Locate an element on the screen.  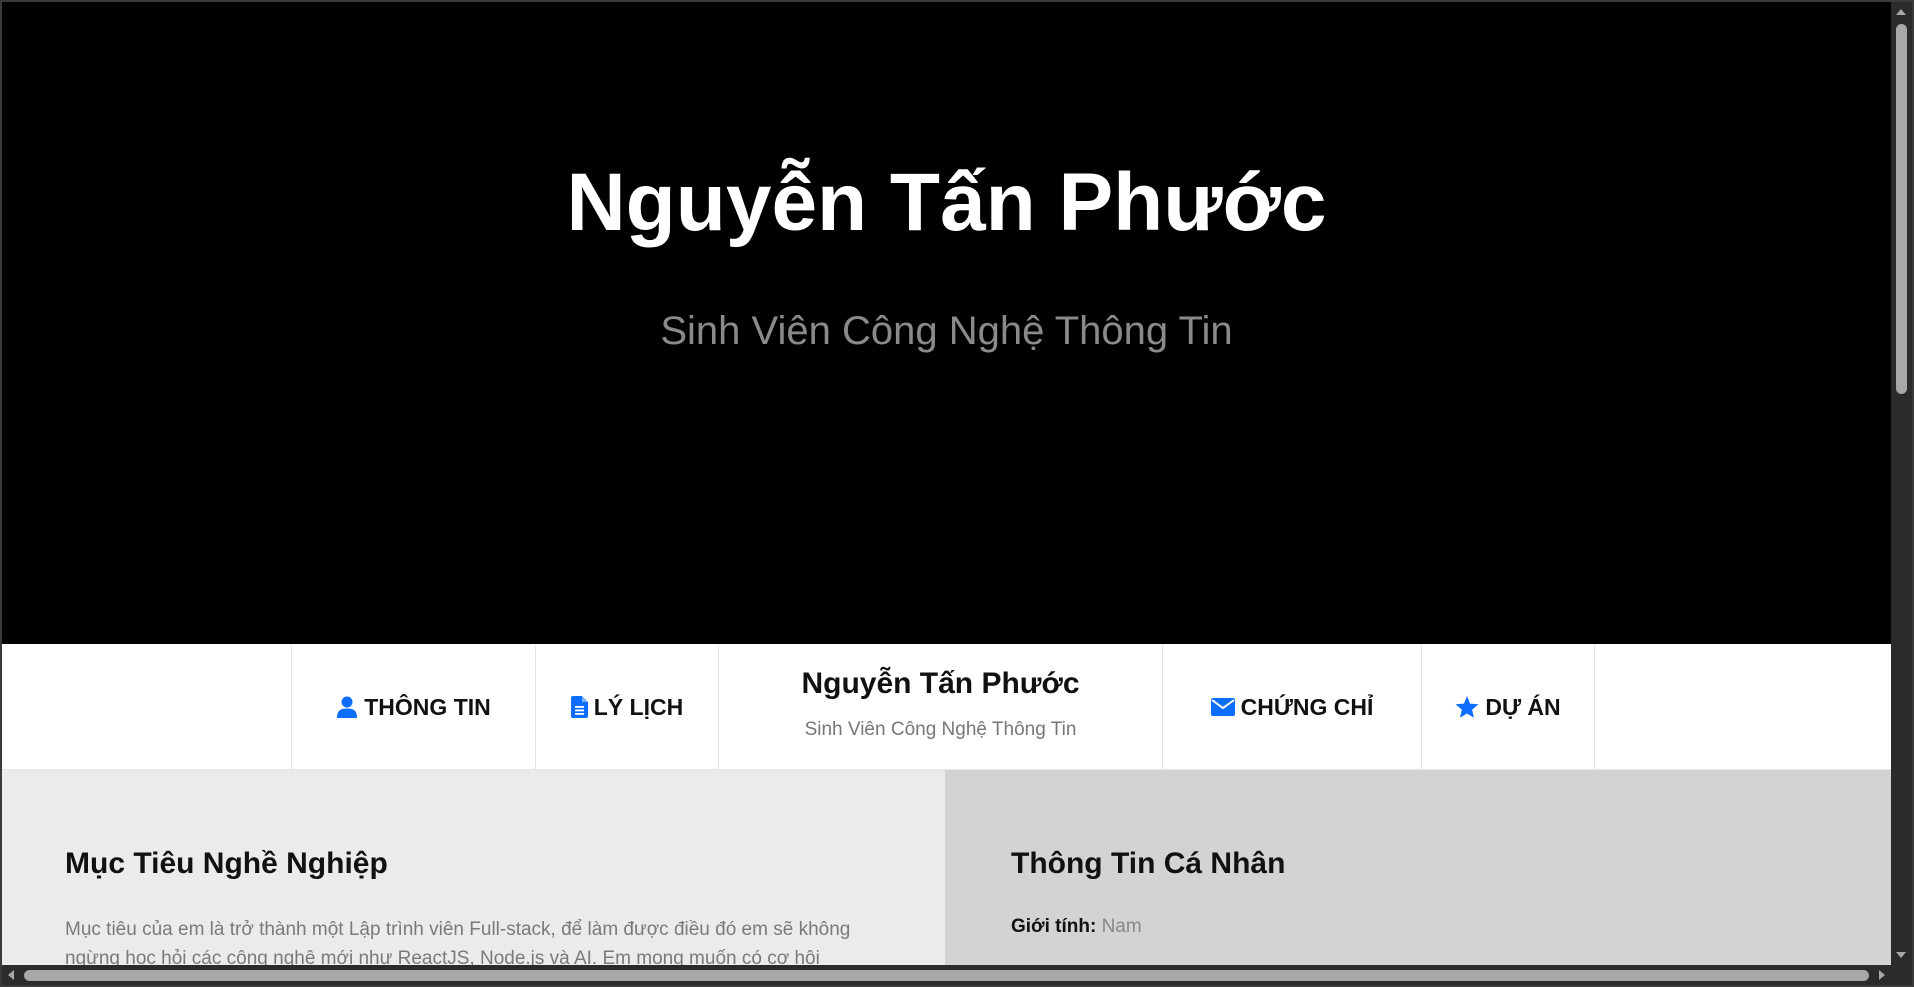
vertical-scroll-thumb is located at coordinates (1901, 209).